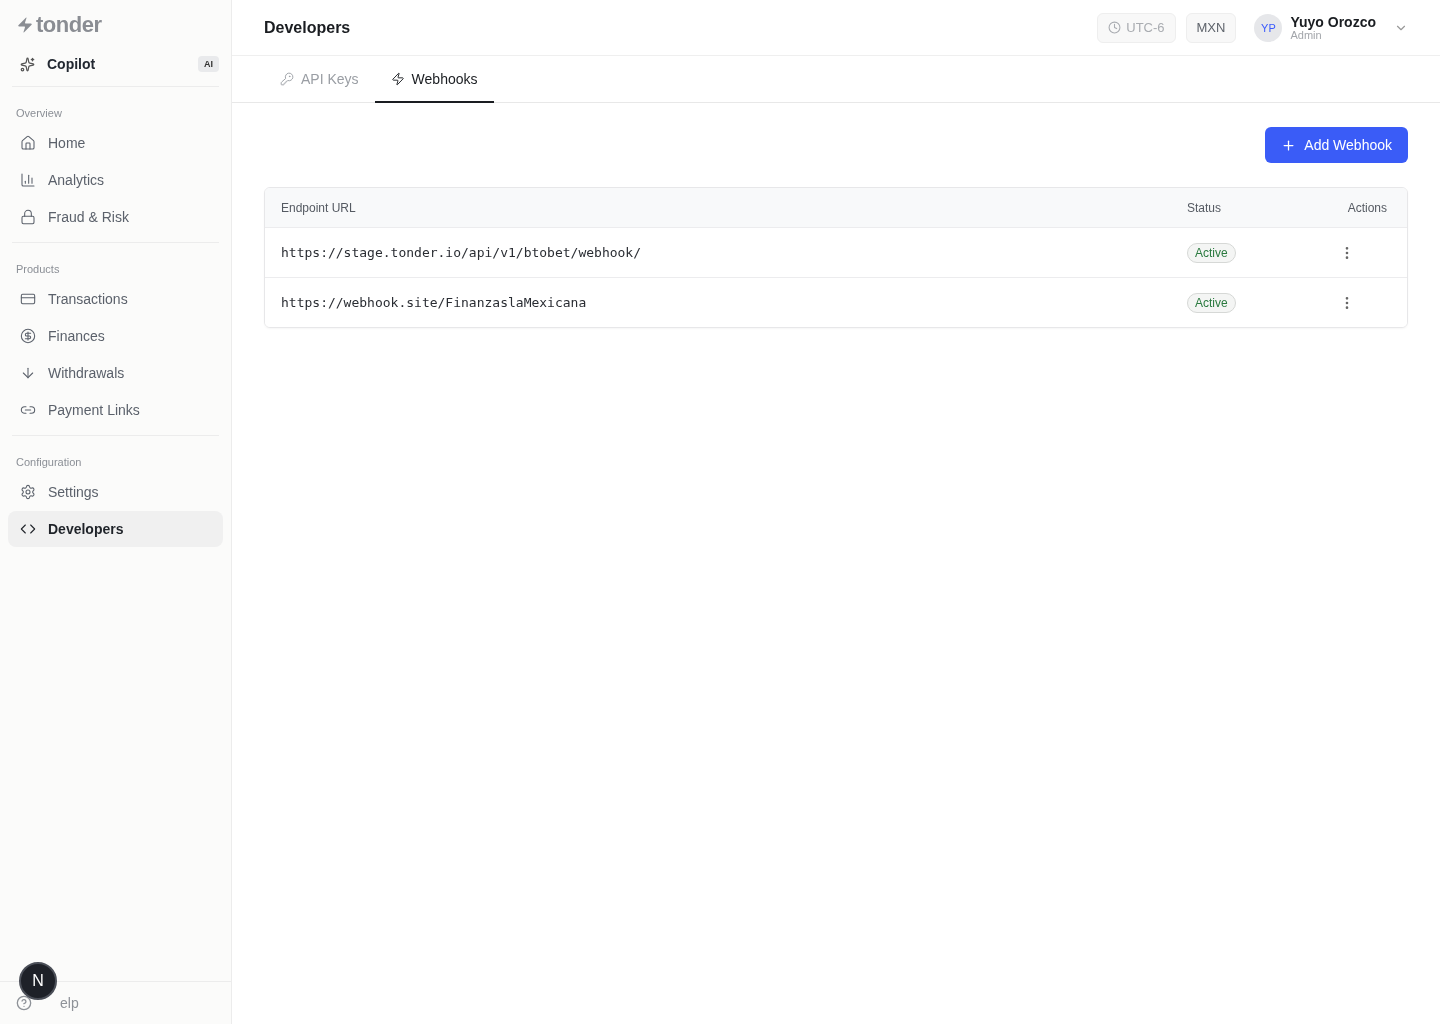 The height and width of the screenshot is (1024, 1440). What do you see at coordinates (49, 462) in the screenshot?
I see `section-title: Configuration` at bounding box center [49, 462].